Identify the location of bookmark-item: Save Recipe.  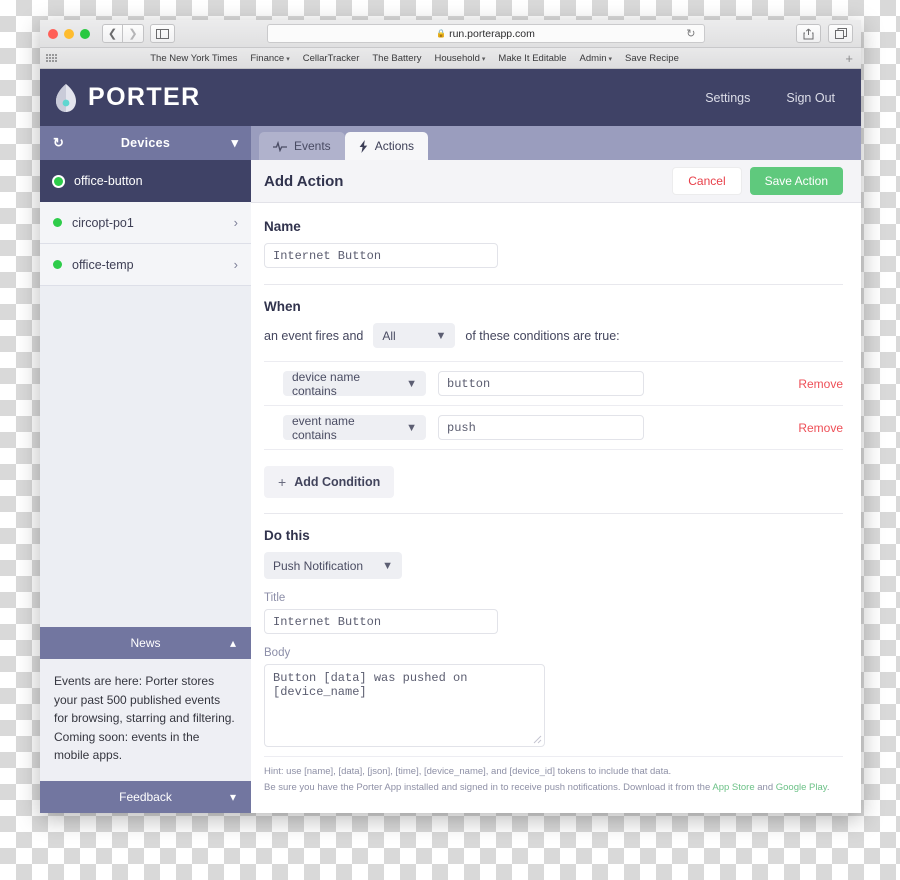
(652, 58).